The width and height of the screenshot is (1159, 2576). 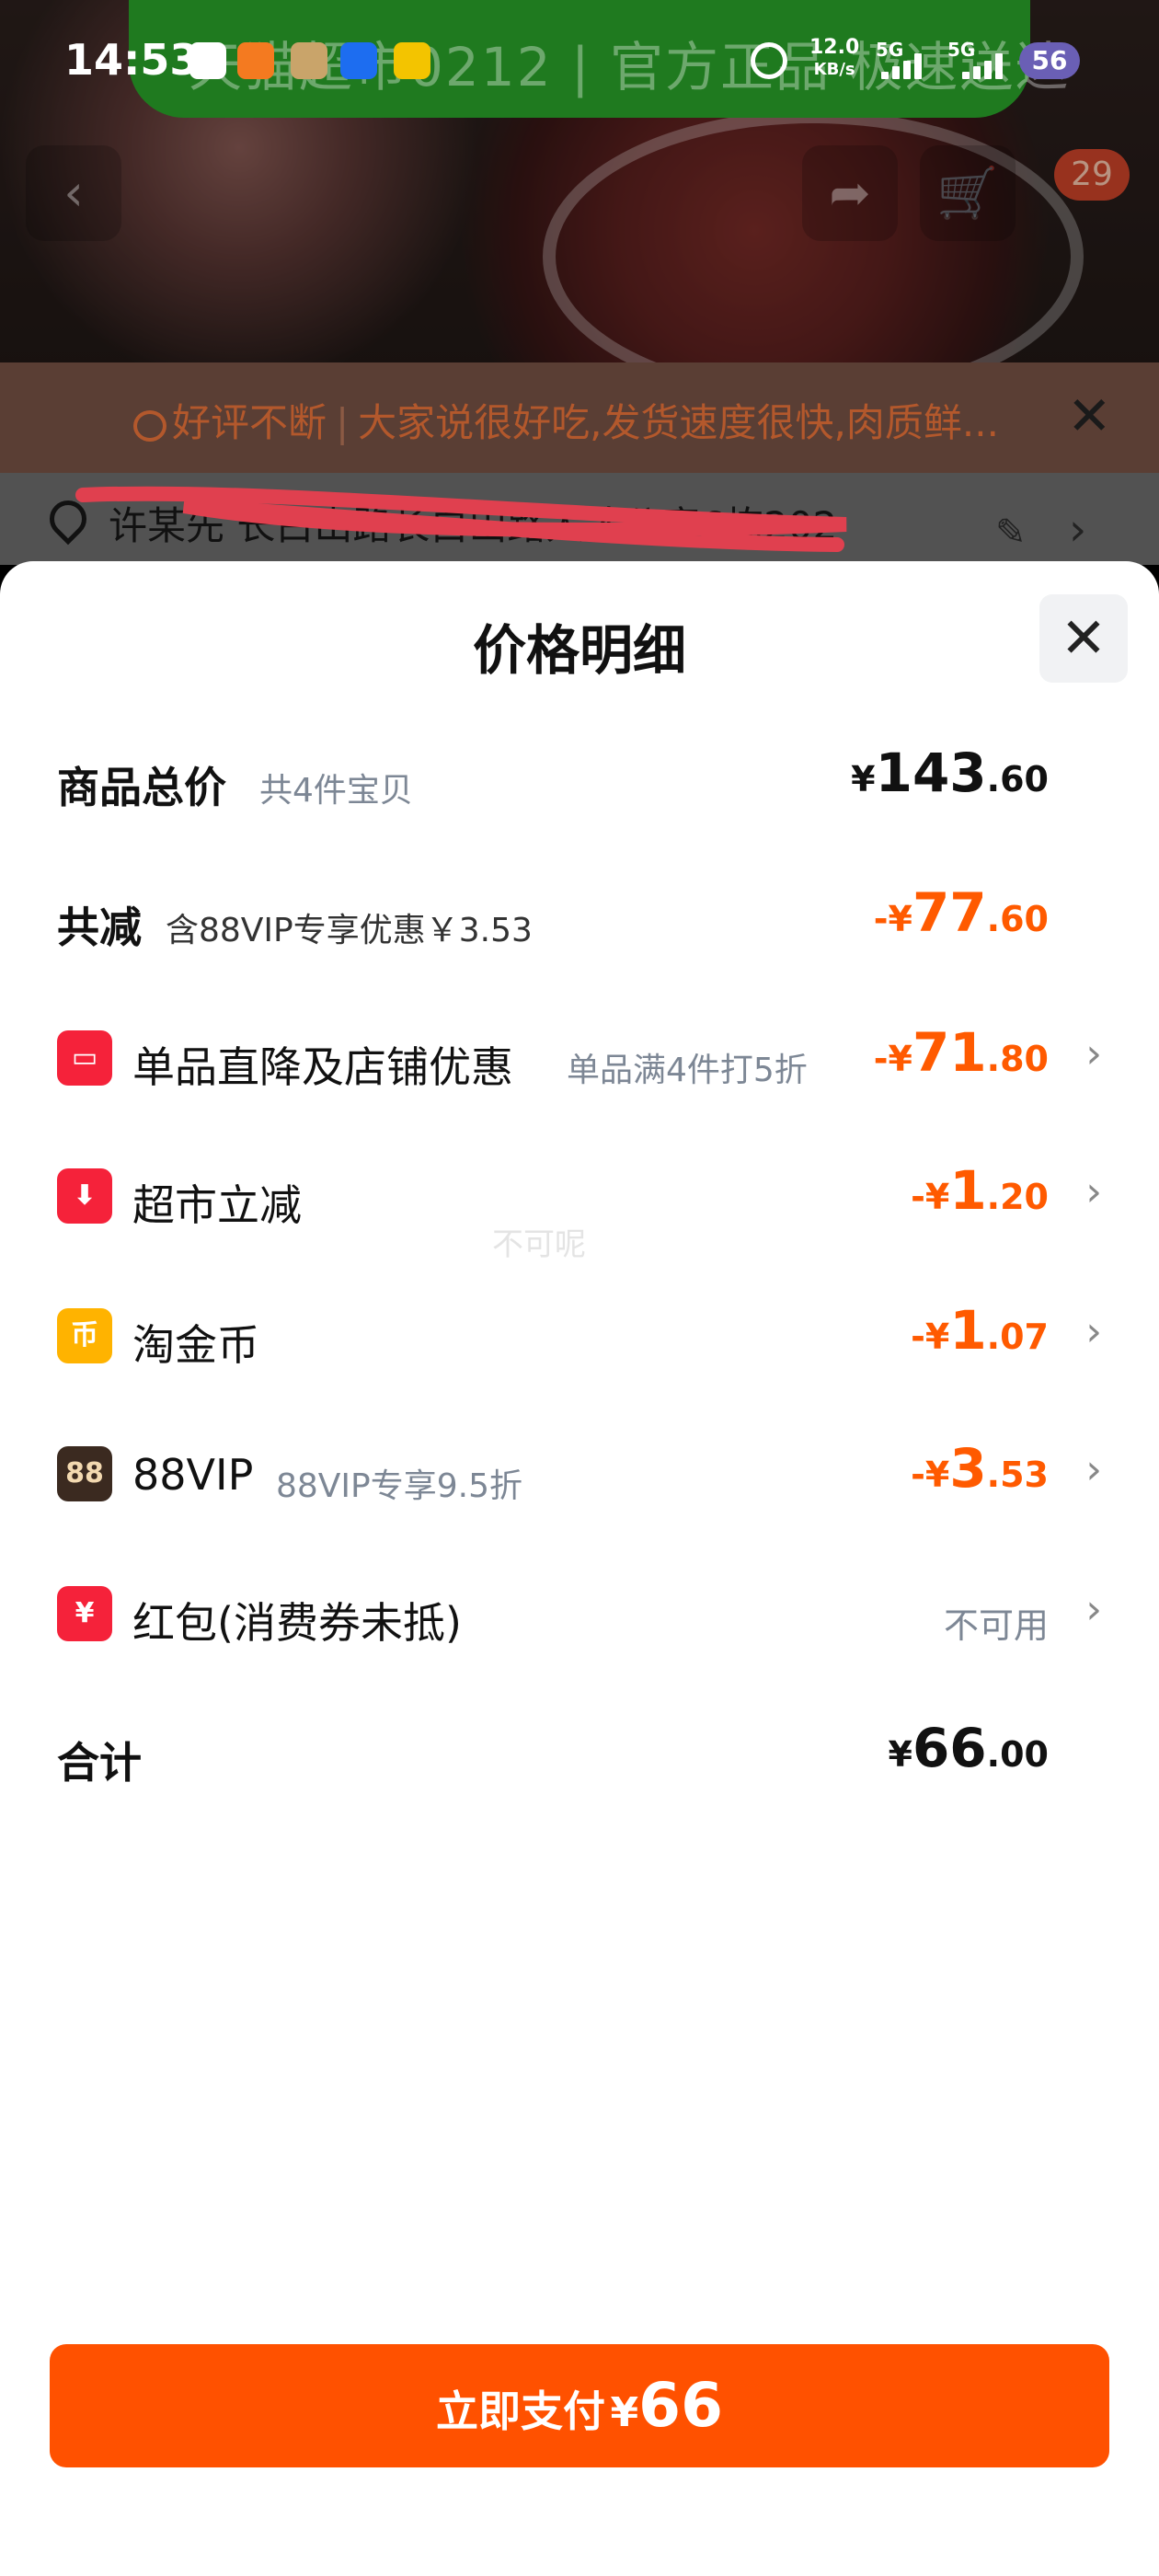 I want to click on network-speed: 12.0 KB/s, so click(x=834, y=58).